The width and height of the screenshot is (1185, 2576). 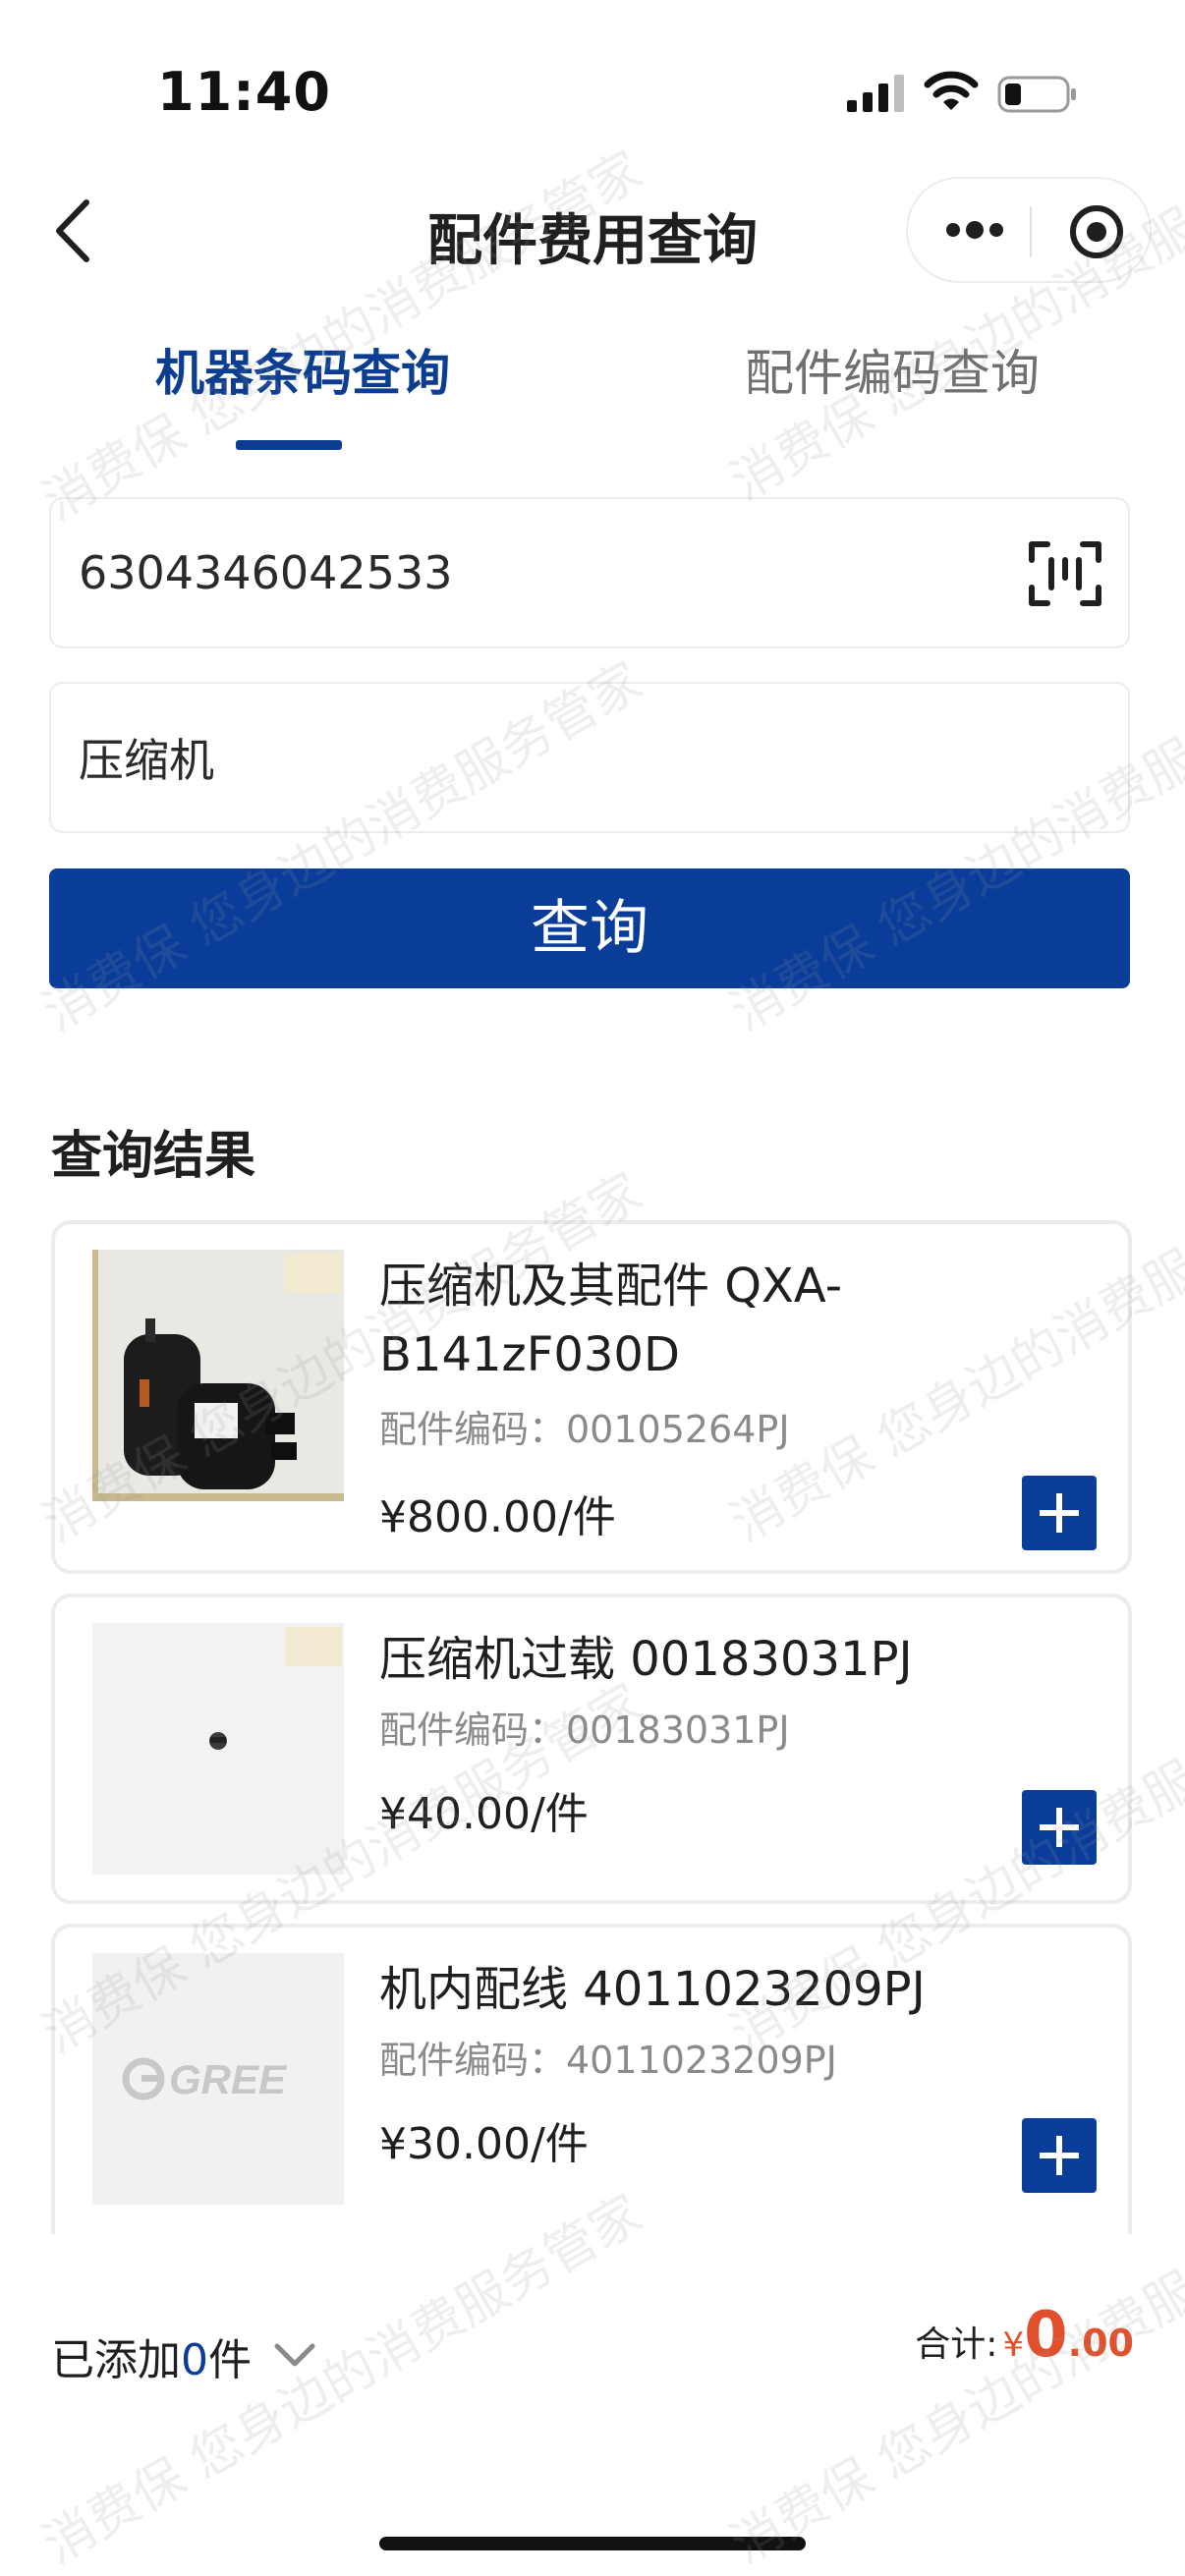 What do you see at coordinates (116, 2360) in the screenshot?
I see `cart-prefix: 已添加` at bounding box center [116, 2360].